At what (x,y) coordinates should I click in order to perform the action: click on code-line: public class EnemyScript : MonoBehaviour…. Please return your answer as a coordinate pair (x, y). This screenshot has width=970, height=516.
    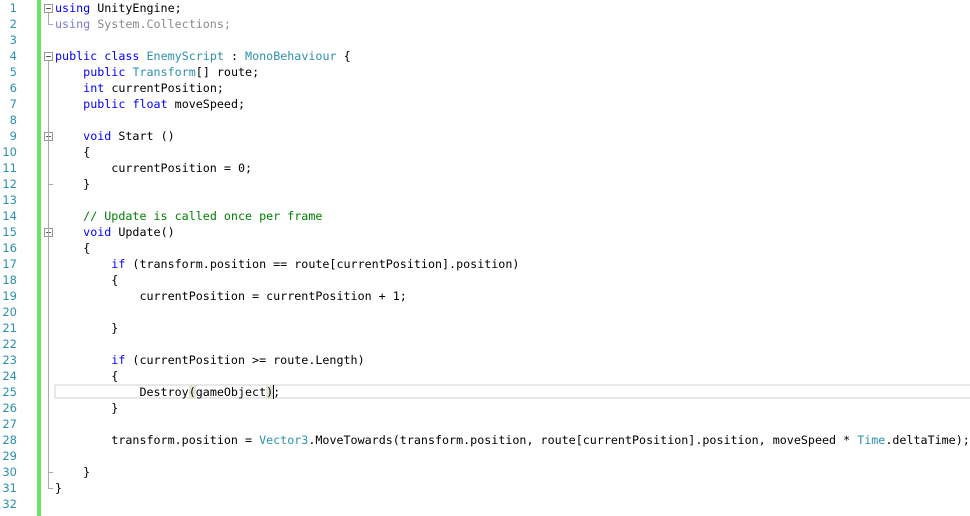
    Looking at the image, I should click on (203, 56).